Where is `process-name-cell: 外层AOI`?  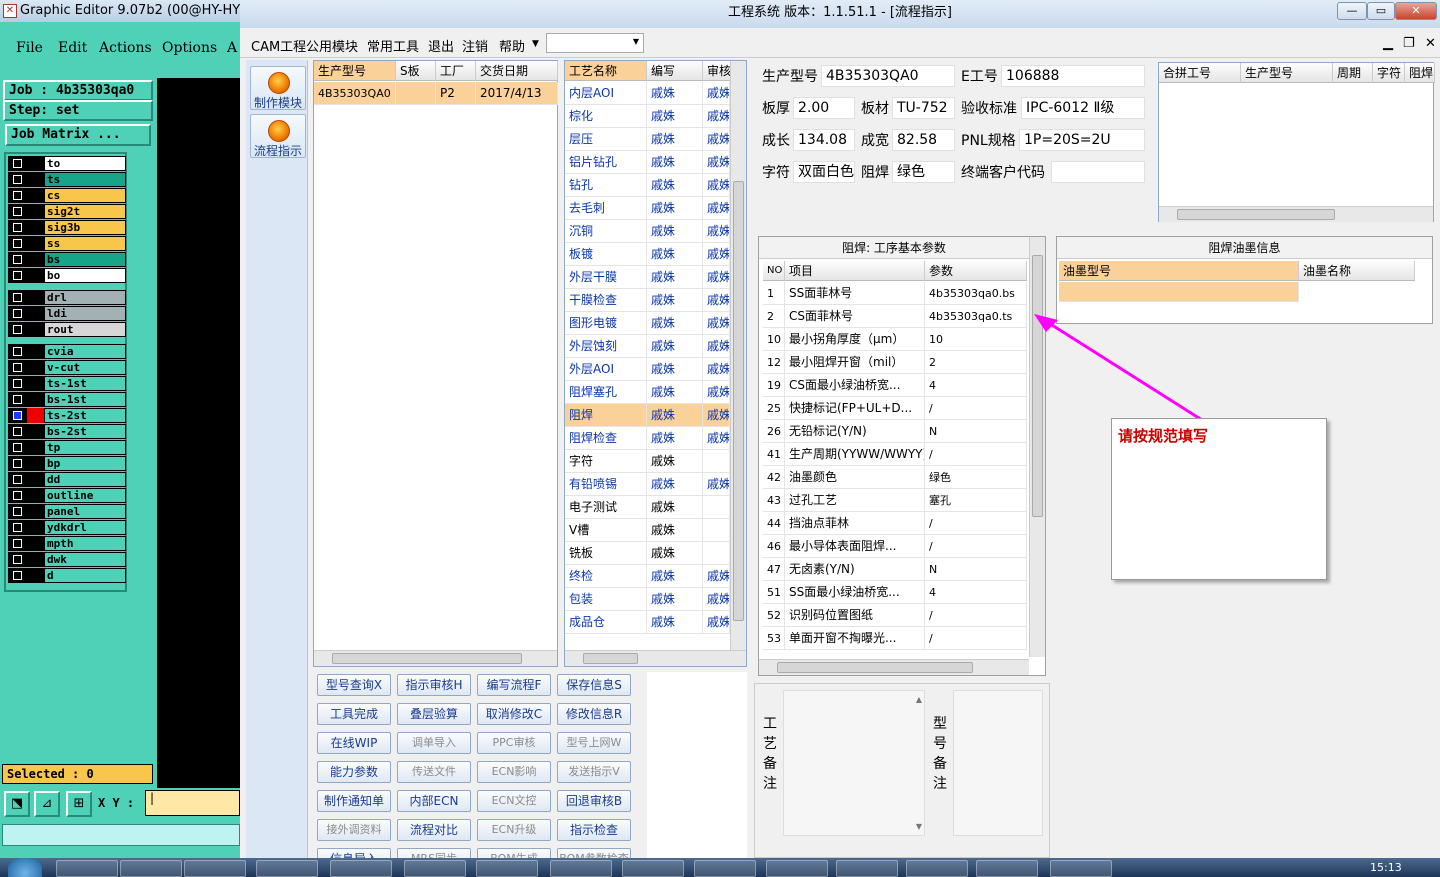 process-name-cell: 外层AOI is located at coordinates (606, 369).